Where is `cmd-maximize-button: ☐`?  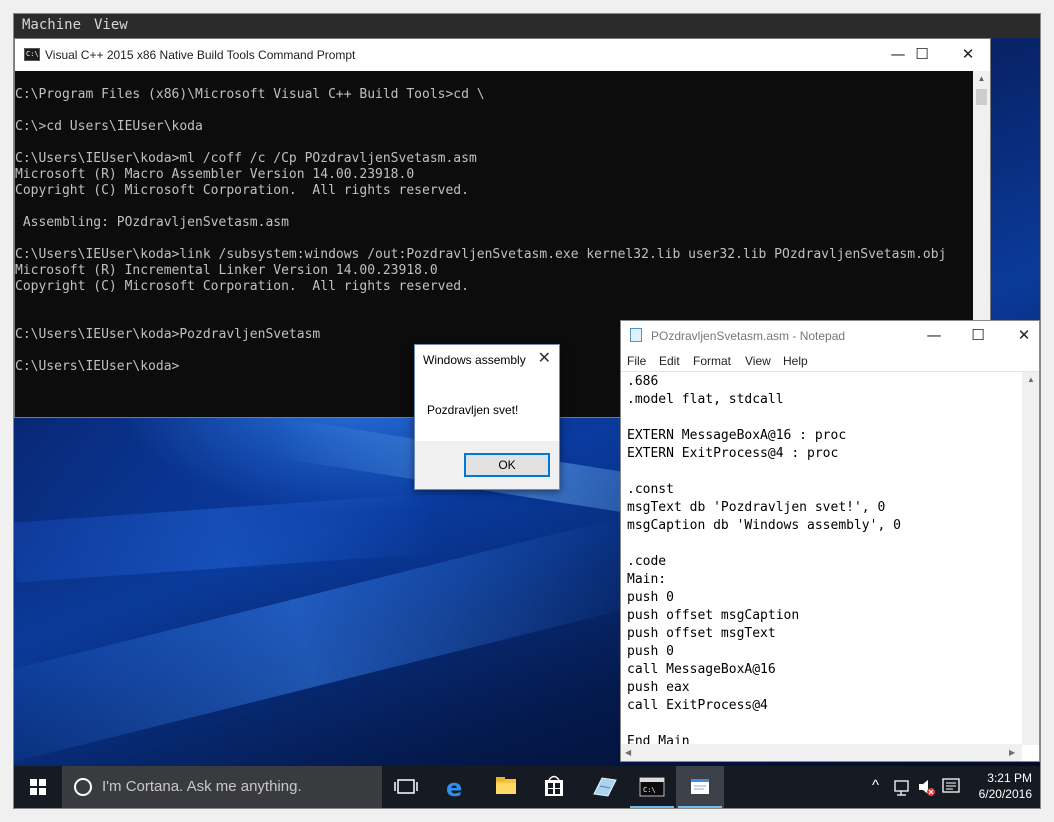
cmd-maximize-button: ☐ is located at coordinates (922, 54).